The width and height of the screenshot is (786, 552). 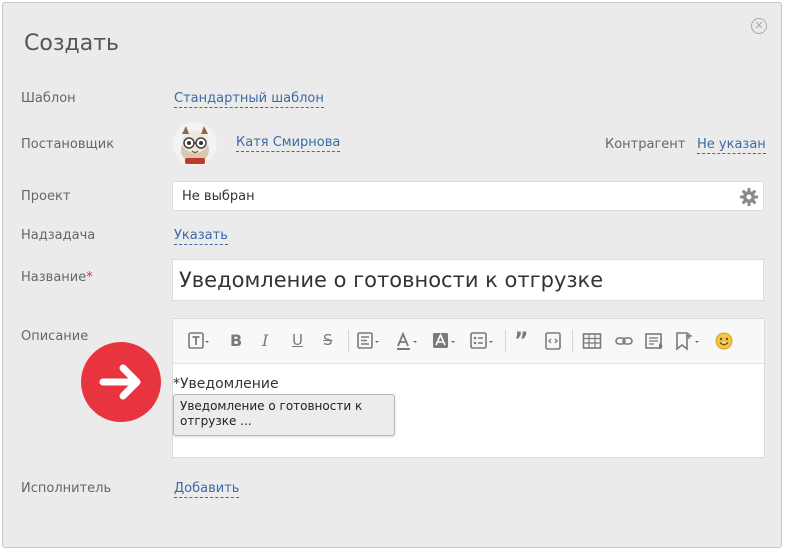 I want to click on italic-icon: I, so click(x=265, y=341).